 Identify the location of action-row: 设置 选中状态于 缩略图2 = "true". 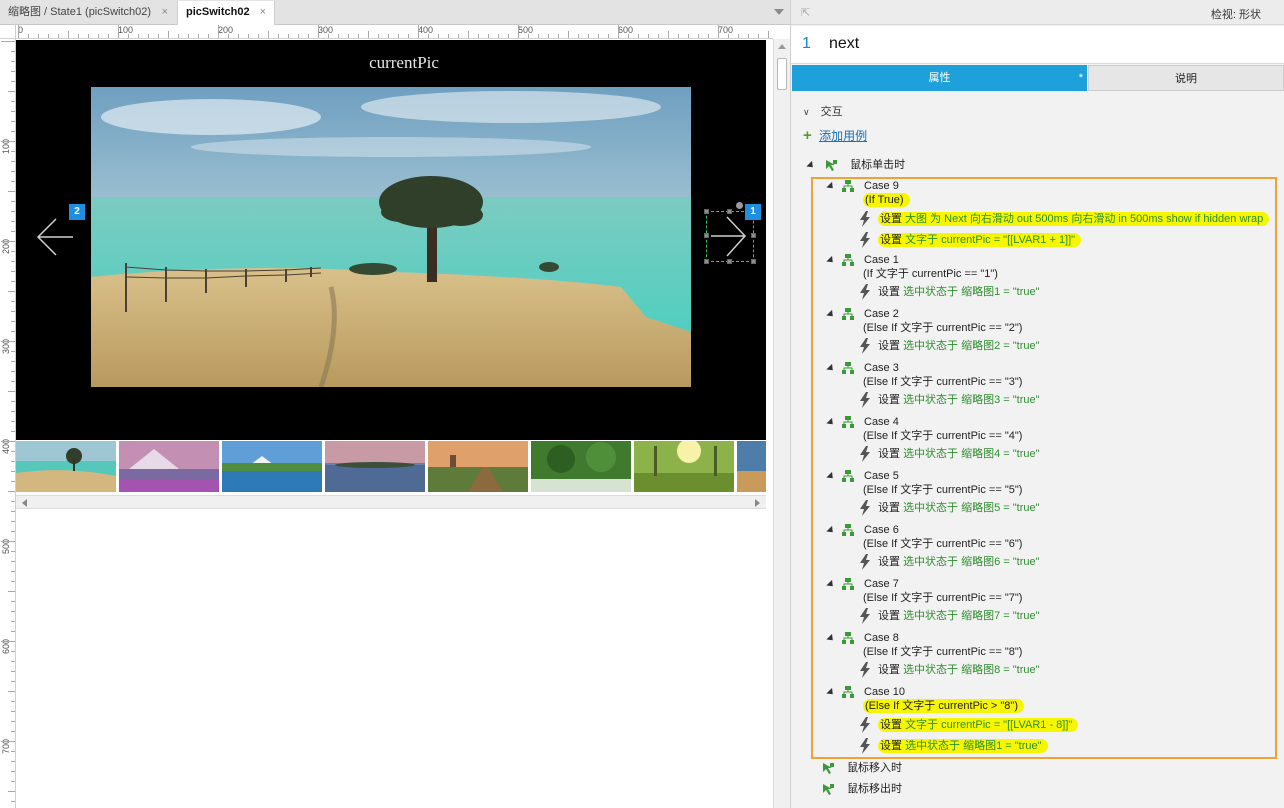
(949, 346).